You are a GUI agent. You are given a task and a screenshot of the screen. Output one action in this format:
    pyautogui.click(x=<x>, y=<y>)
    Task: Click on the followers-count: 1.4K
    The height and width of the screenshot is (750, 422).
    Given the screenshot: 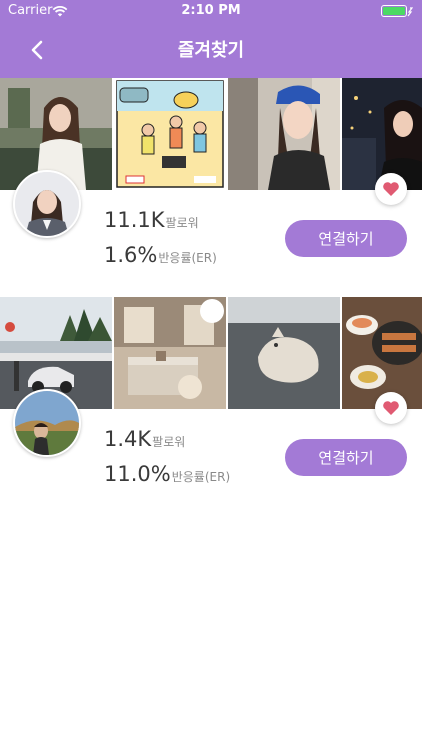 What is the action you would take?
    pyautogui.click(x=128, y=439)
    